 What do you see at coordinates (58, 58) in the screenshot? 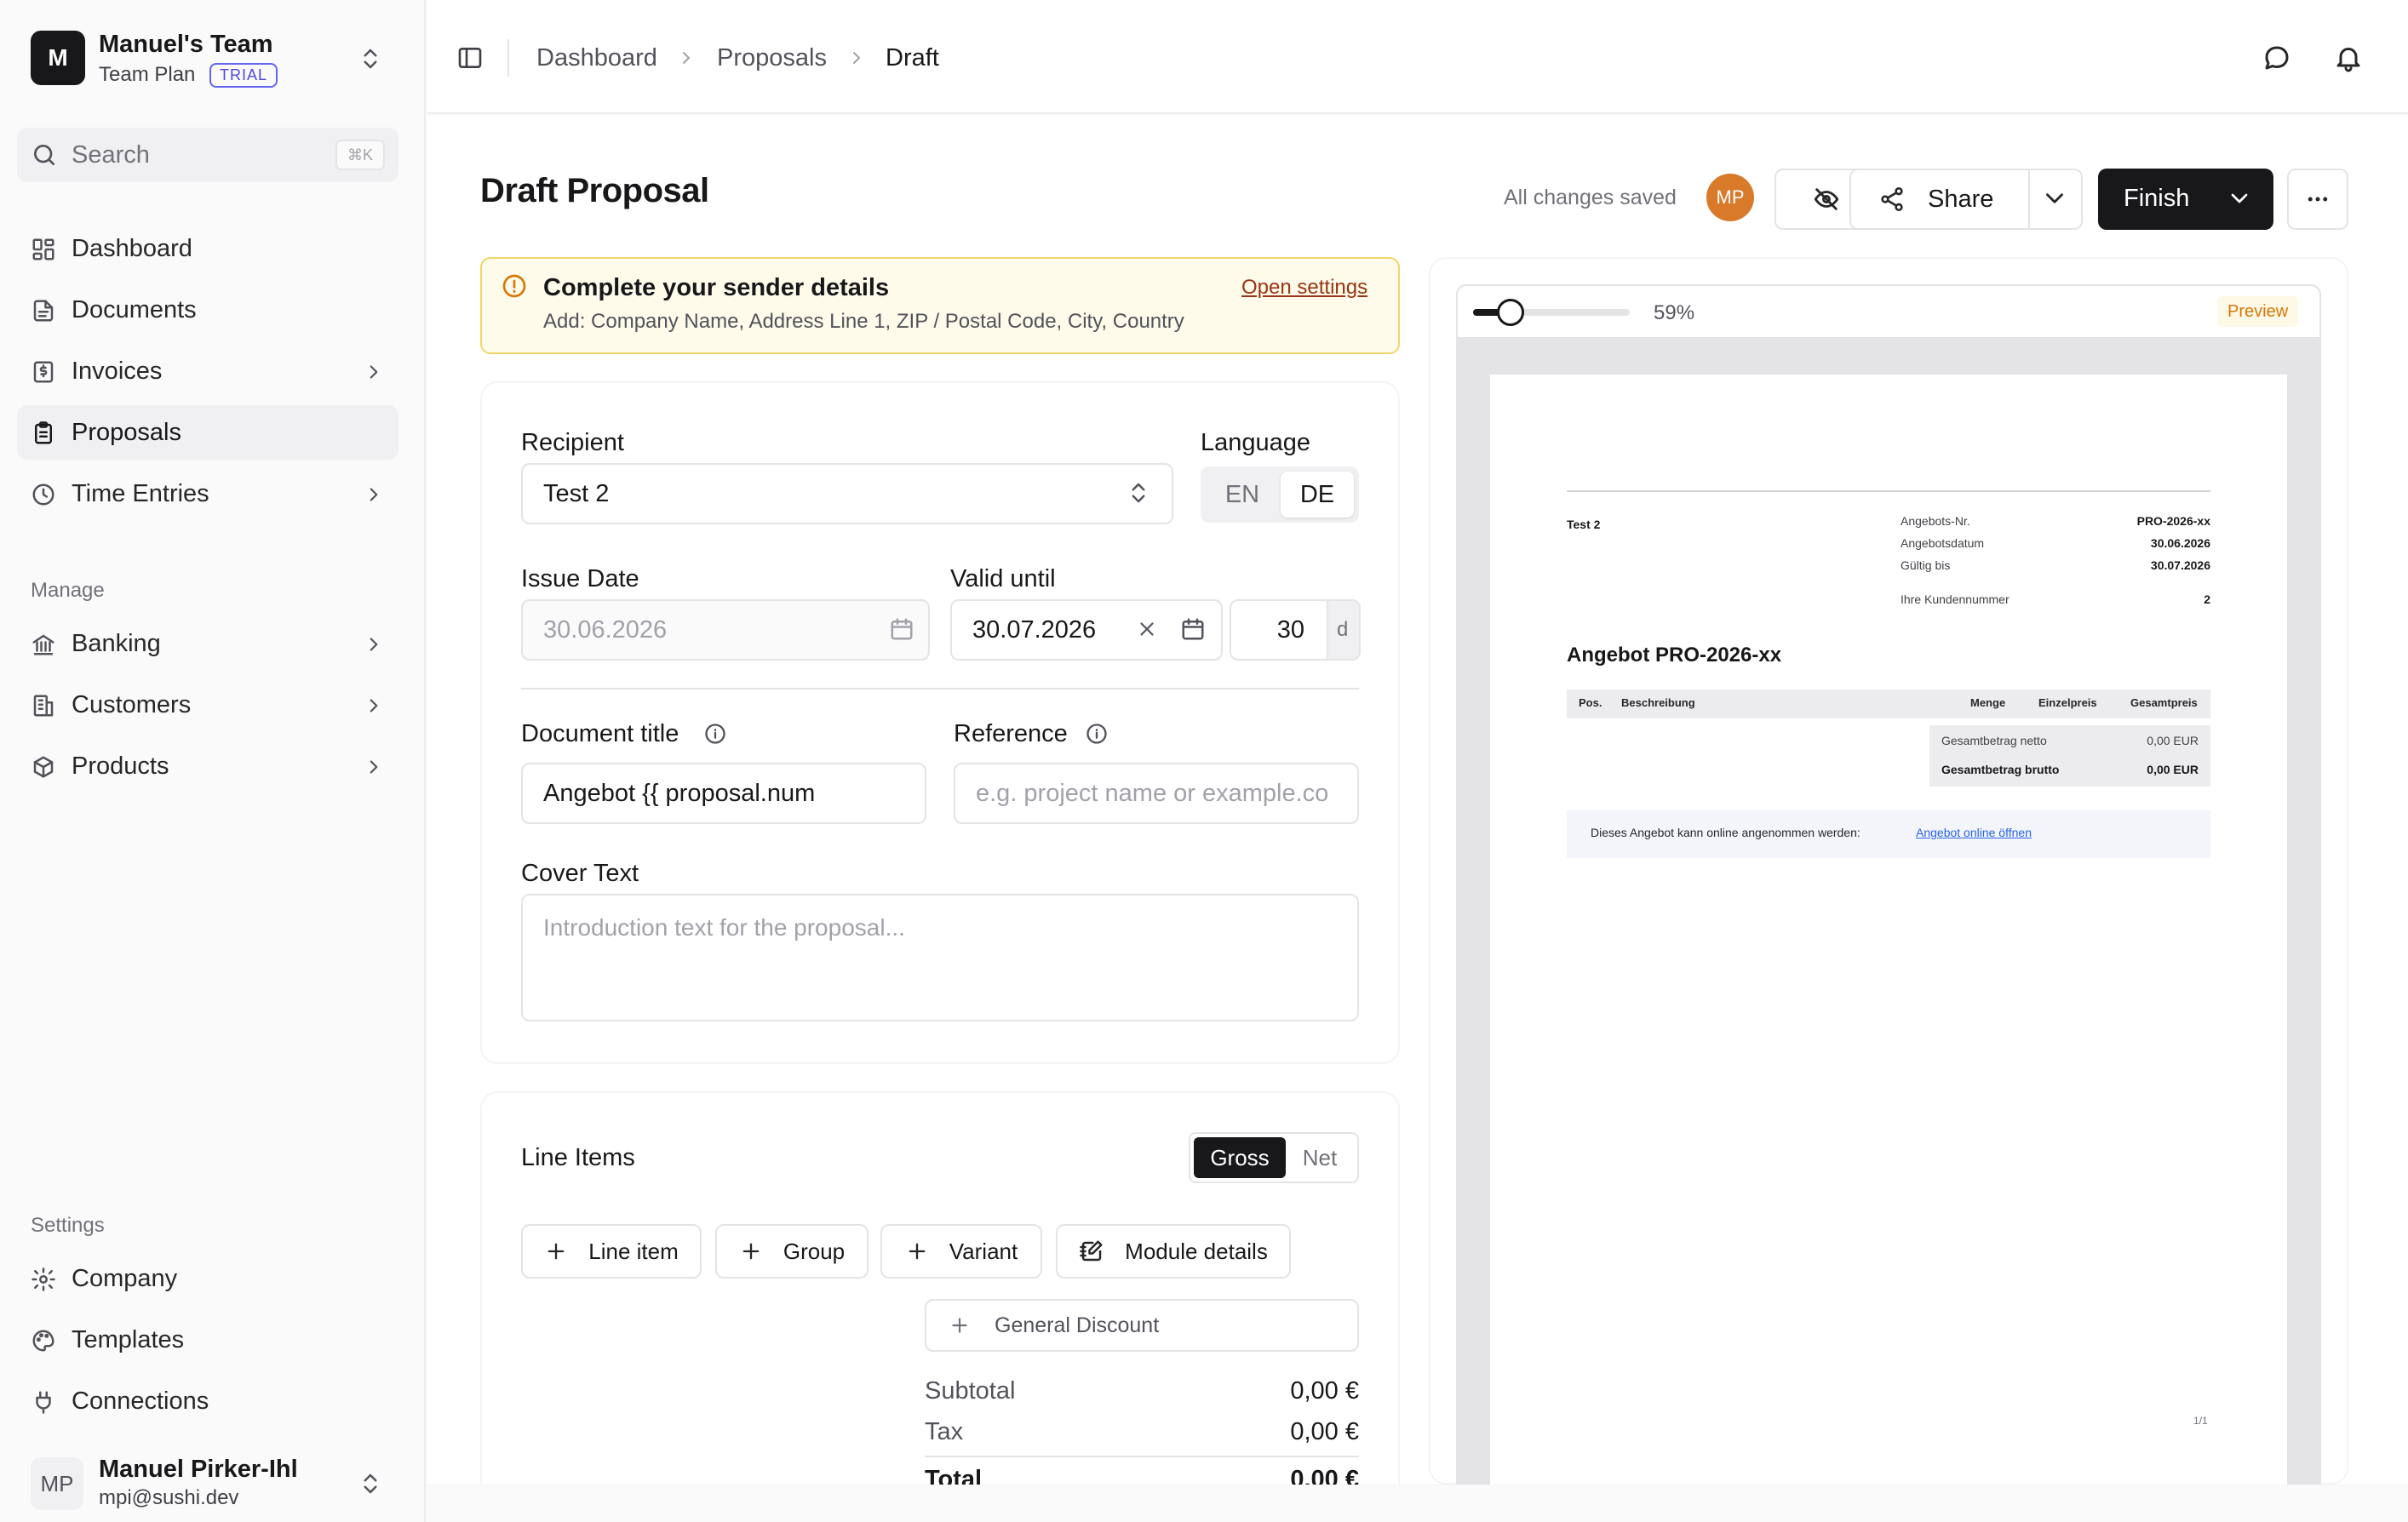
I see `team-logo: M` at bounding box center [58, 58].